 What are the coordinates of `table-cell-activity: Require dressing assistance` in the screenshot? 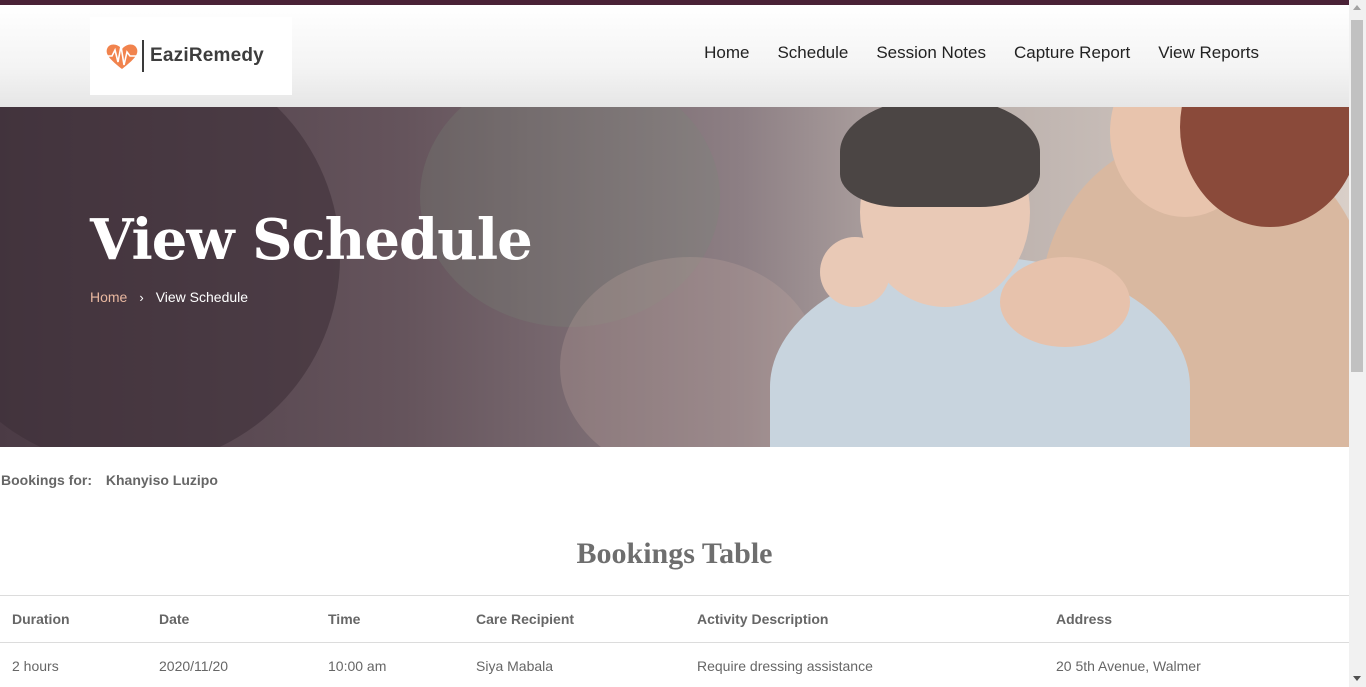 It's located at (785, 666).